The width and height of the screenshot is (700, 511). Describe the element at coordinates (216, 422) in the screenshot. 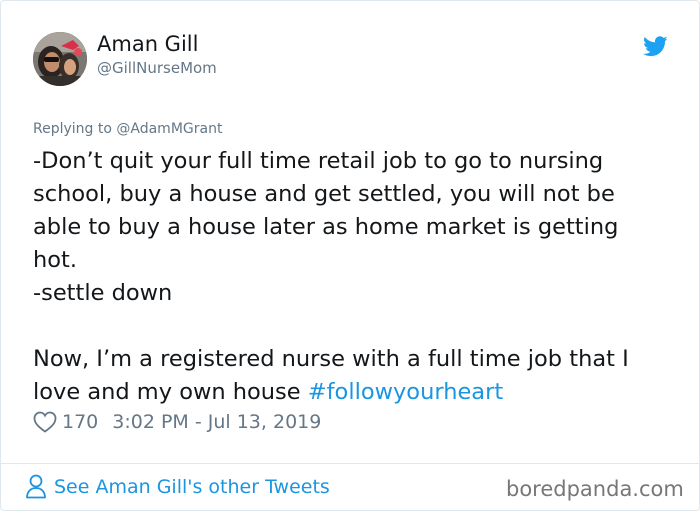

I see `timestamp: 3:02 PM - Jul 13, 2019` at that location.